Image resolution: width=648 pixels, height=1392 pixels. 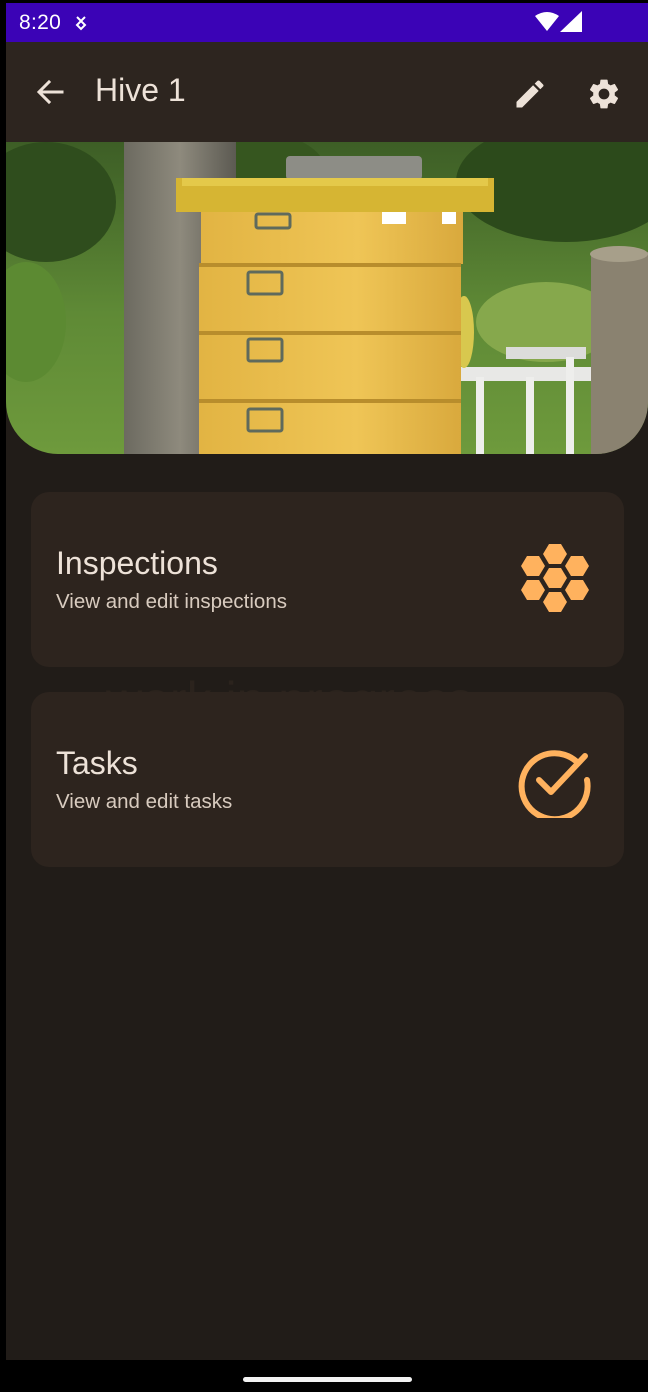 What do you see at coordinates (554, 784) in the screenshot?
I see `check-circle-icon` at bounding box center [554, 784].